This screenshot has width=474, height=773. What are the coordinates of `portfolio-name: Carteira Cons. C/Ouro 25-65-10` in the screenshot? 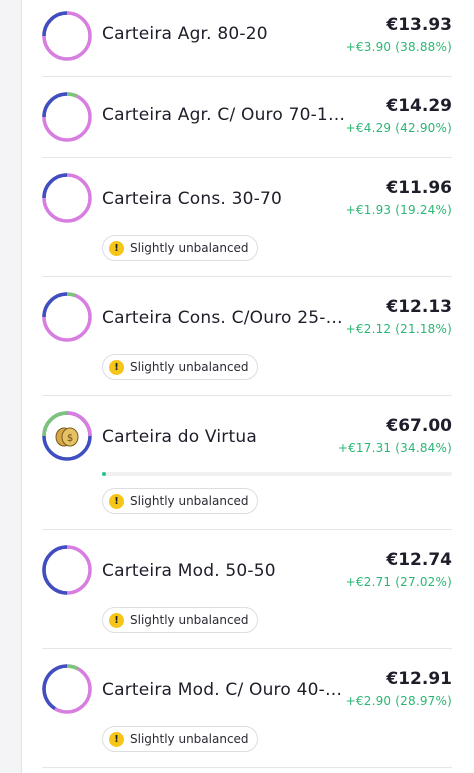 It's located at (224, 318).